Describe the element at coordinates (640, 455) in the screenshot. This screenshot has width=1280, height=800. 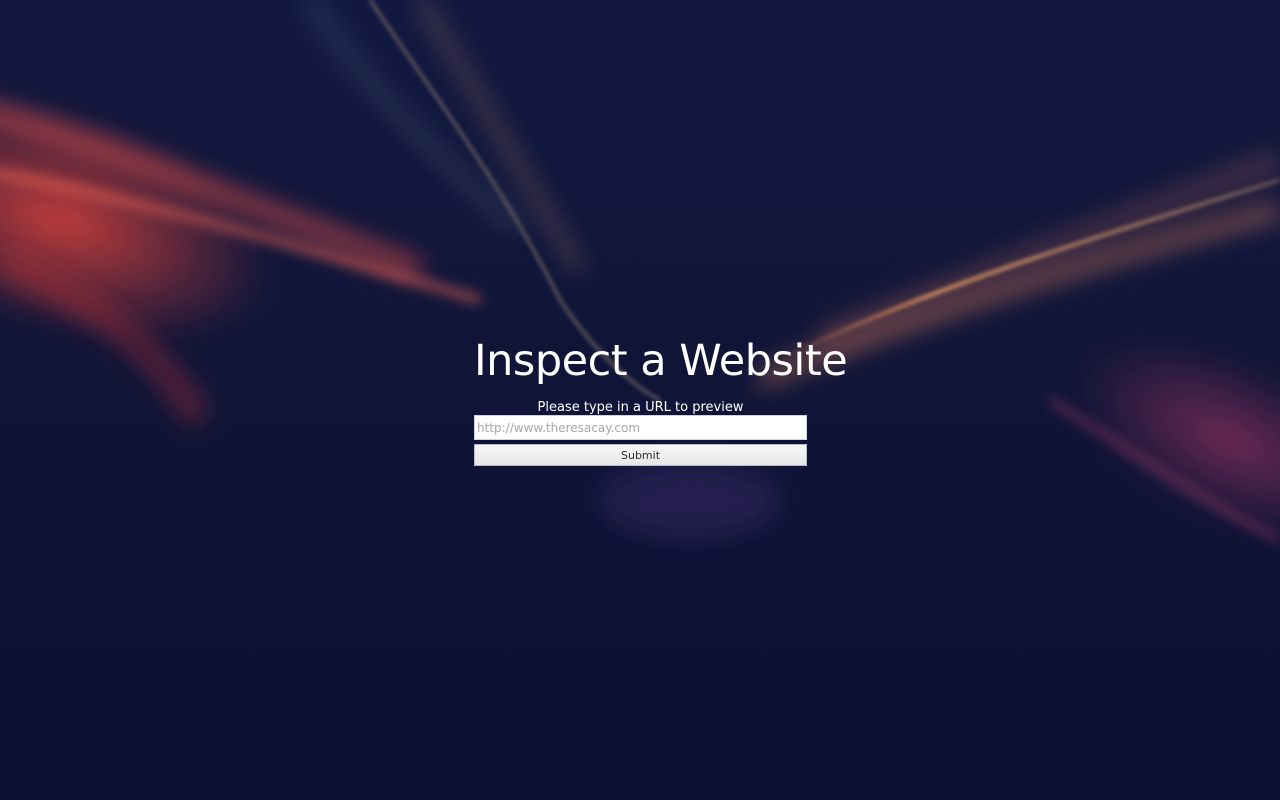
I see `submit-button: Submit` at that location.